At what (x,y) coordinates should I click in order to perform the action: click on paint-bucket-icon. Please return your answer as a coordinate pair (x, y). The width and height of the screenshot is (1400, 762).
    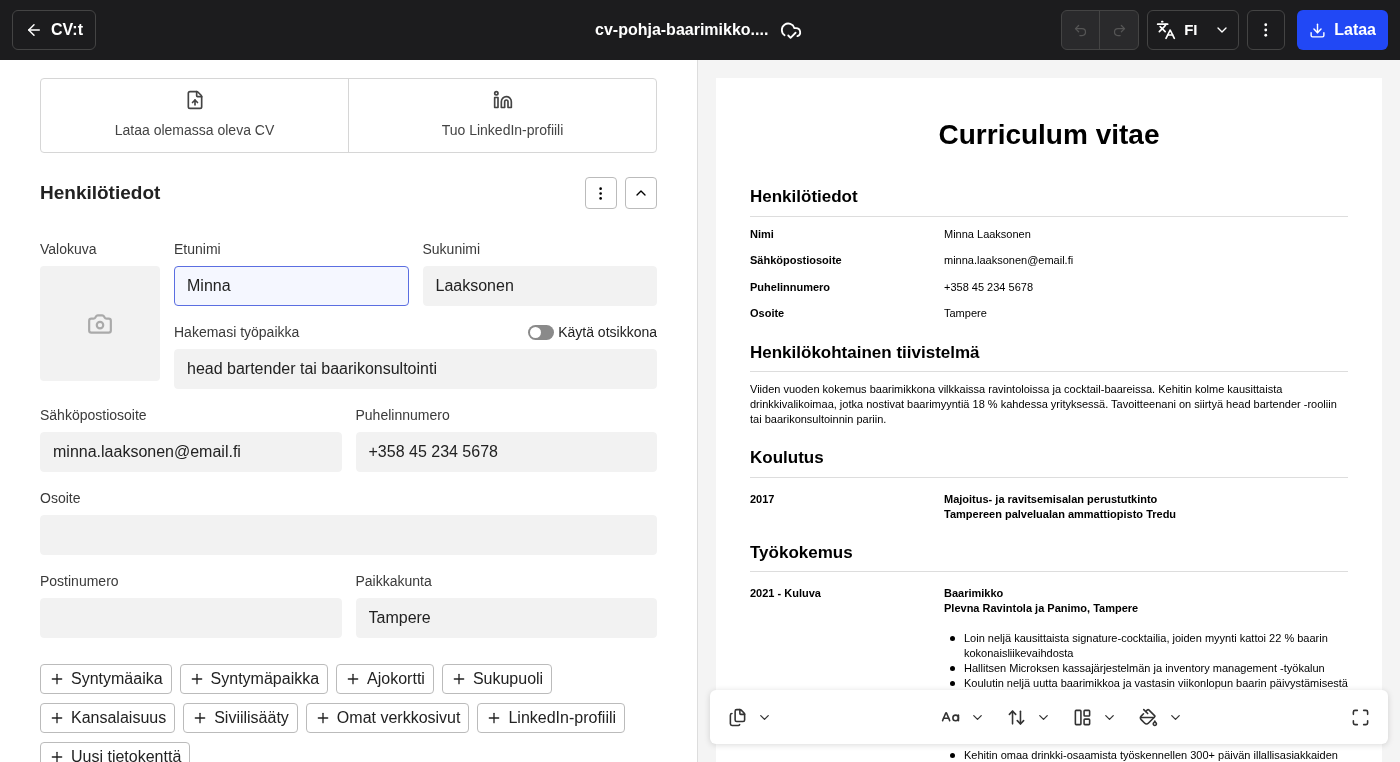
    Looking at the image, I should click on (1148, 717).